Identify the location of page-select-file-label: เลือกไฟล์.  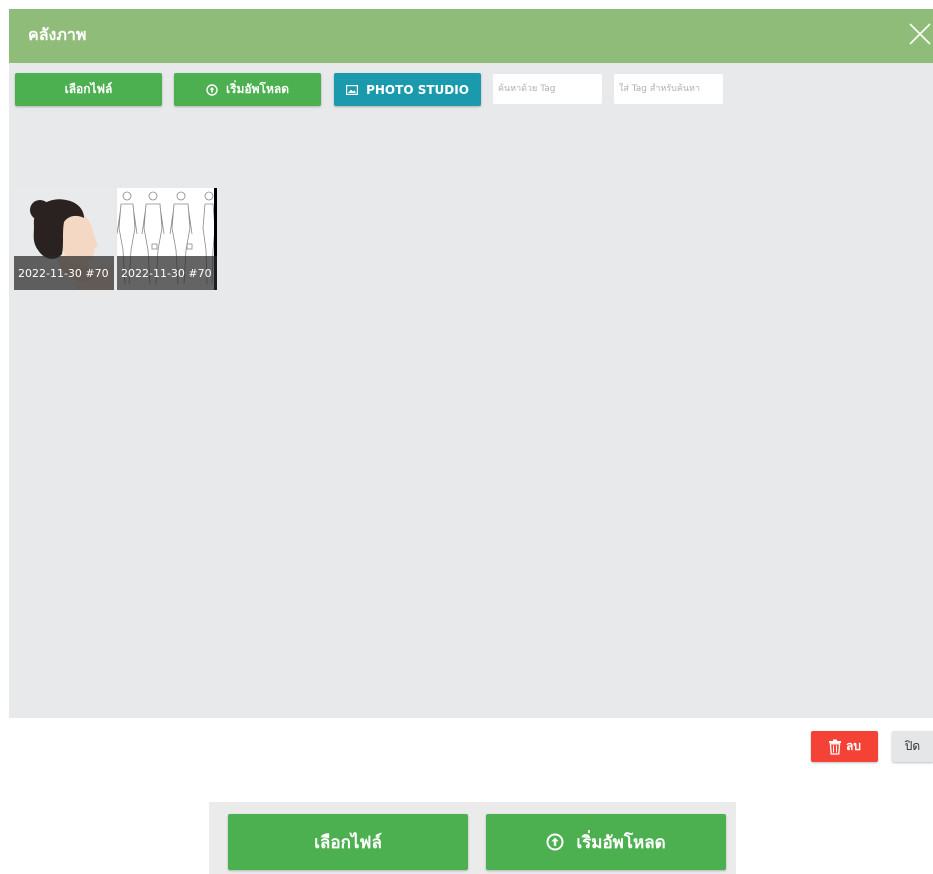
(348, 842).